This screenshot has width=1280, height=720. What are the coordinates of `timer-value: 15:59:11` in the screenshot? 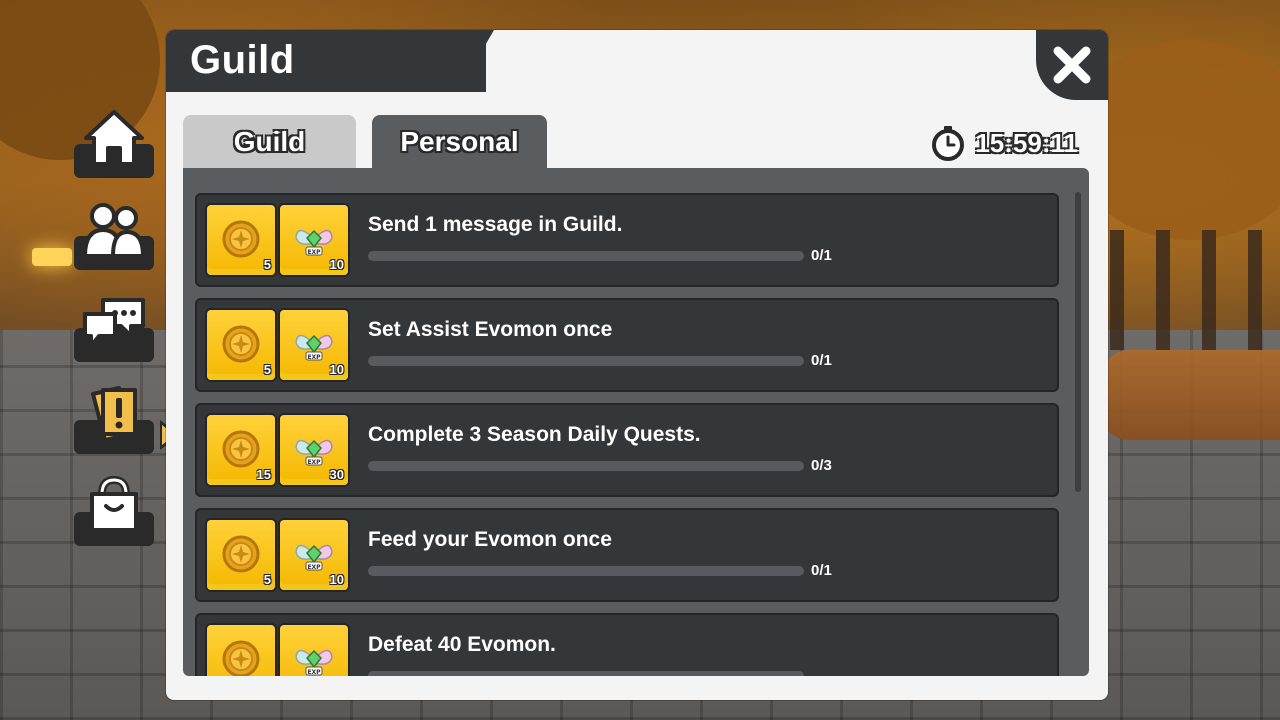 It's located at (1026, 142).